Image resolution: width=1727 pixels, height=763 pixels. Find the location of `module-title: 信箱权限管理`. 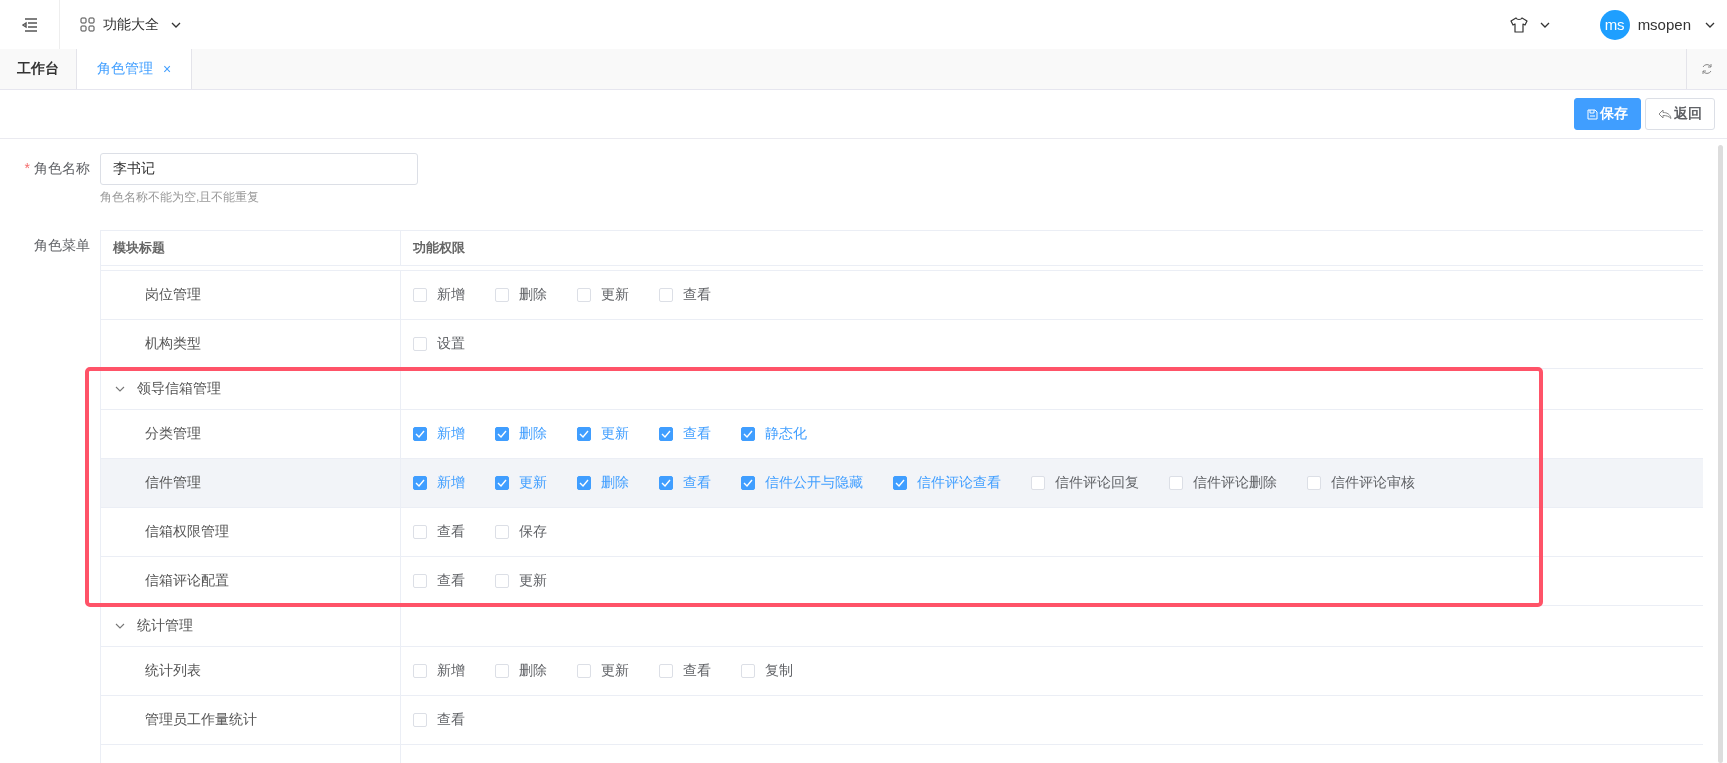

module-title: 信箱权限管理 is located at coordinates (187, 532).